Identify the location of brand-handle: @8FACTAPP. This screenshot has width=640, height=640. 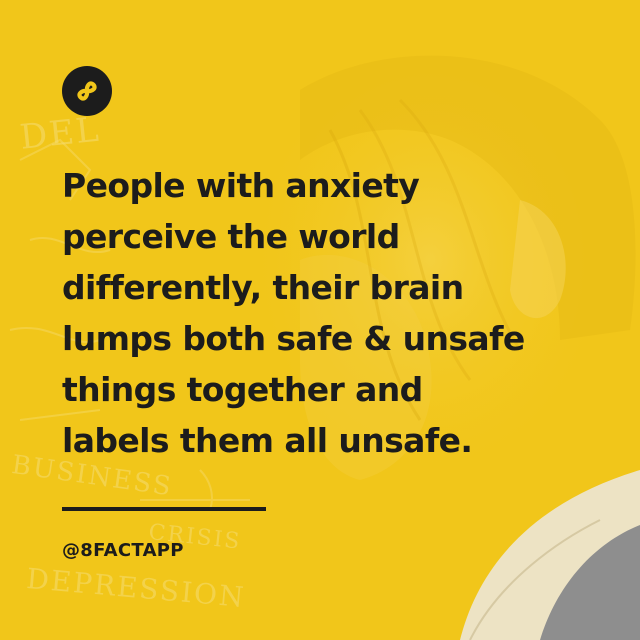
(123, 550).